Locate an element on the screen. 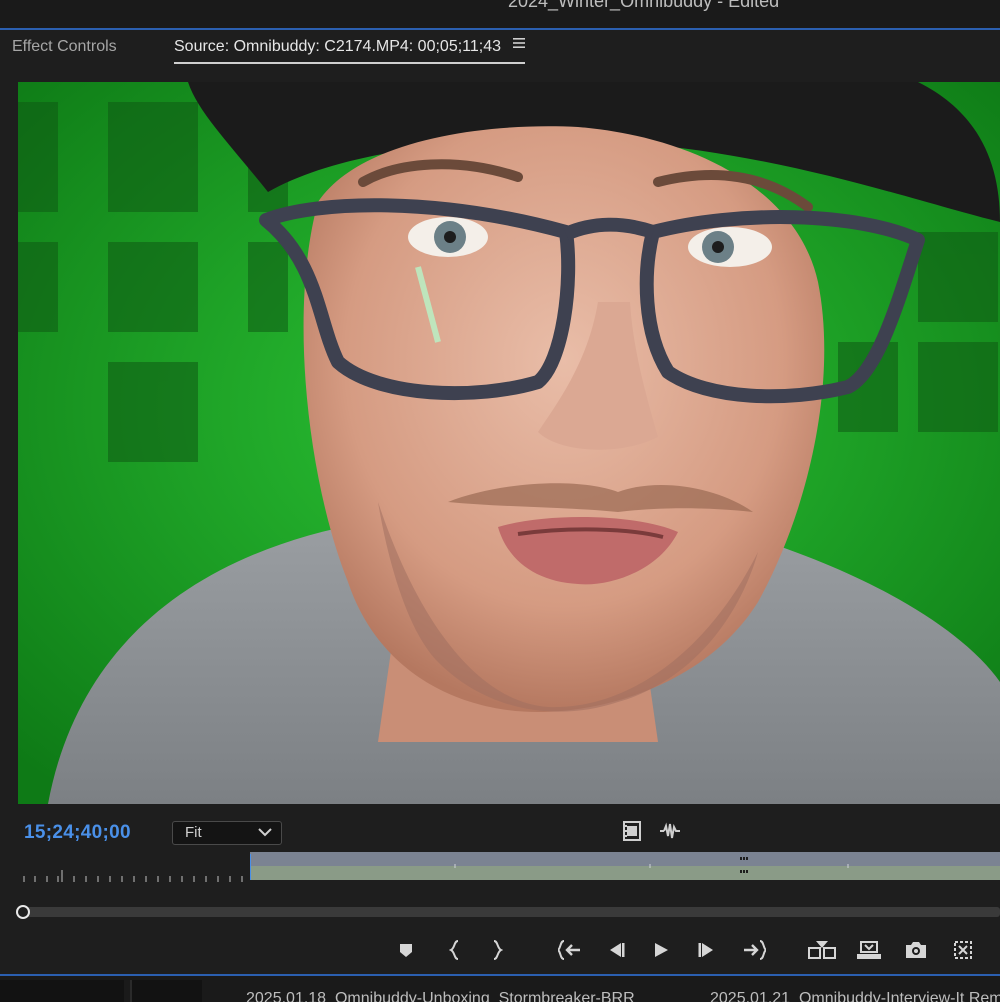  scroll-track is located at coordinates (511, 912).